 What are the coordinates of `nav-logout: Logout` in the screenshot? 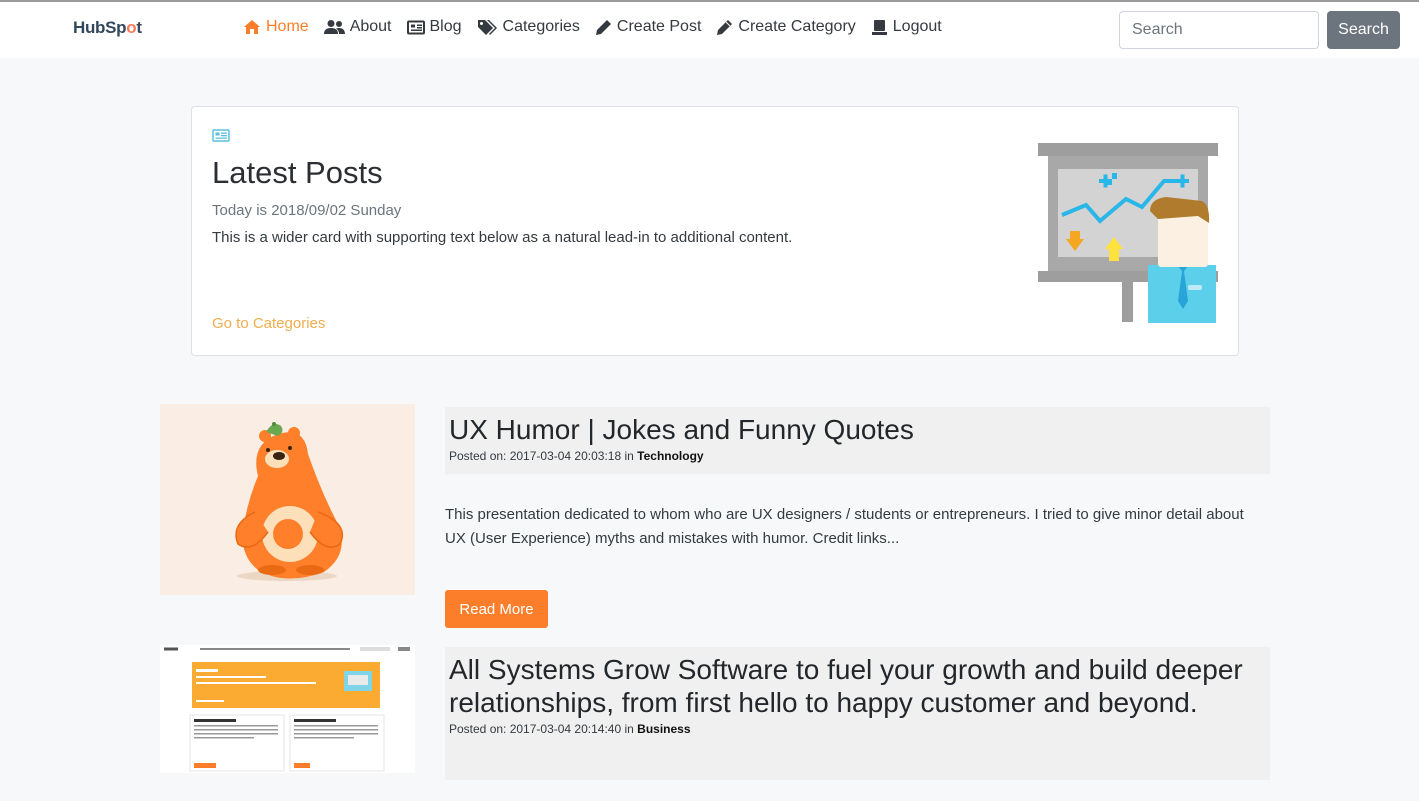 It's located at (906, 27).